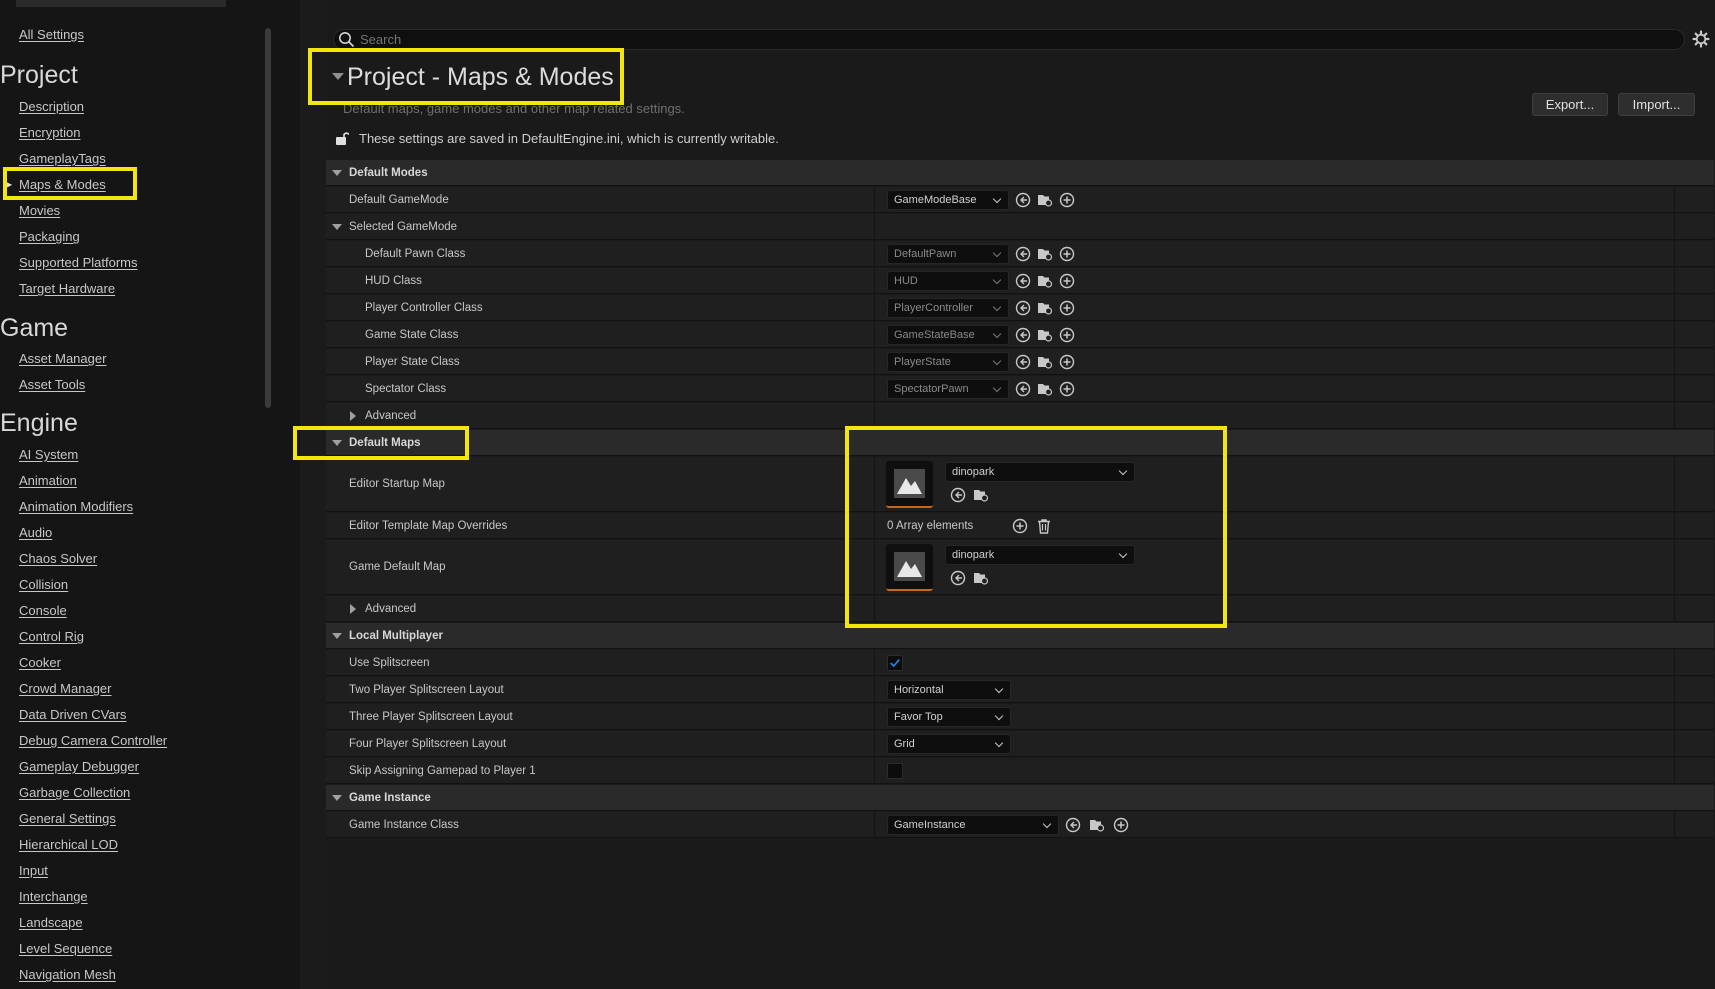 The image size is (1715, 989). Describe the element at coordinates (72, 715) in the screenshot. I see `sidebar-item-data-driven-cvars: Data Driven CVars` at that location.